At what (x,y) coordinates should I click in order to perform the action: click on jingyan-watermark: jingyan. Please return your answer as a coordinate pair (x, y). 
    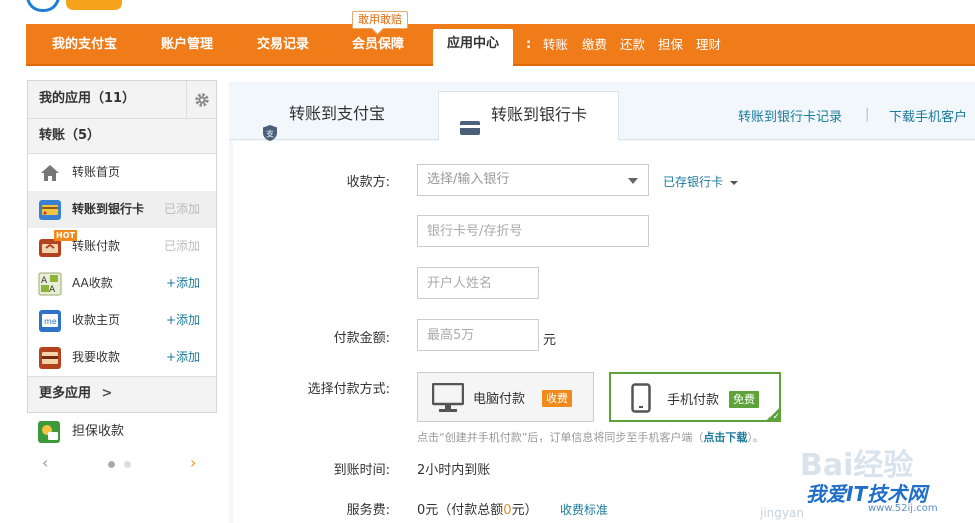
    Looking at the image, I should click on (782, 513).